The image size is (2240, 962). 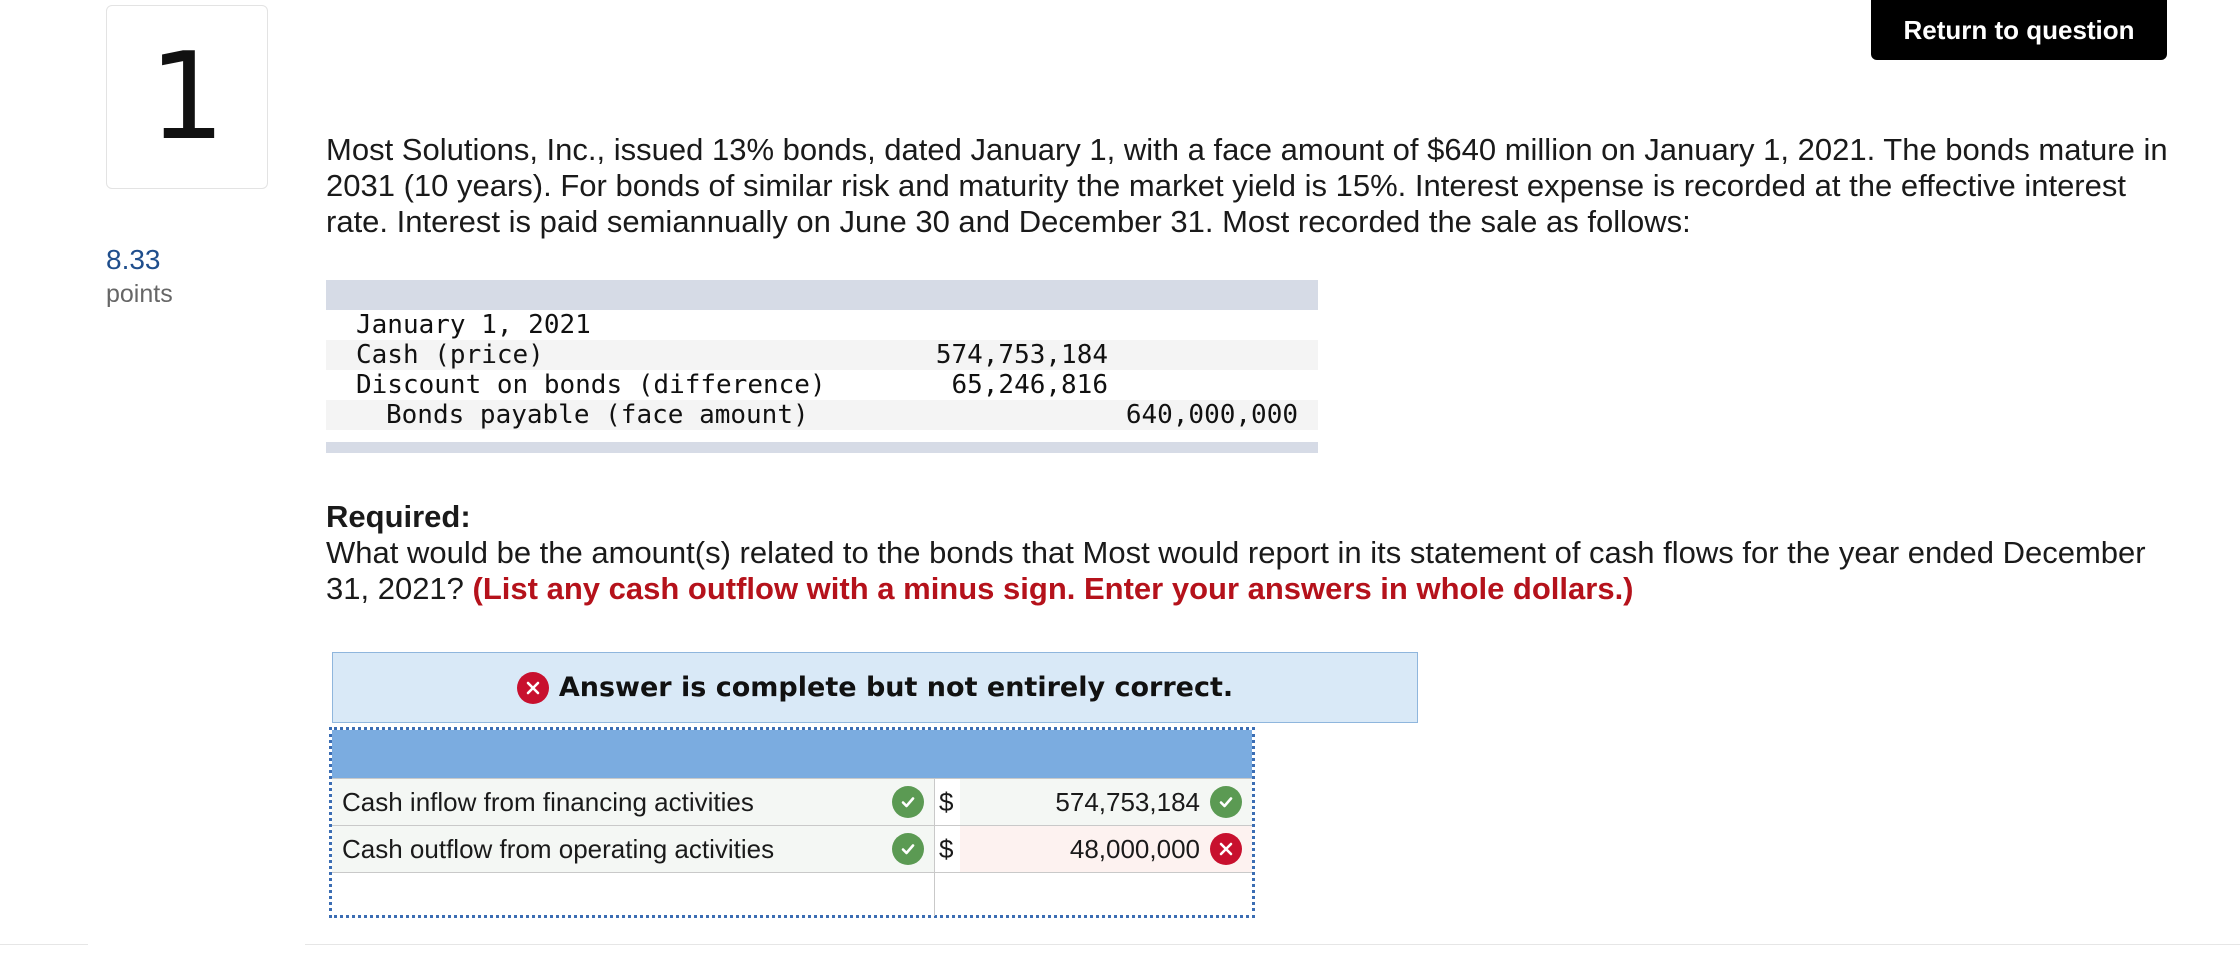 What do you see at coordinates (792, 754) in the screenshot?
I see `answer-table-header` at bounding box center [792, 754].